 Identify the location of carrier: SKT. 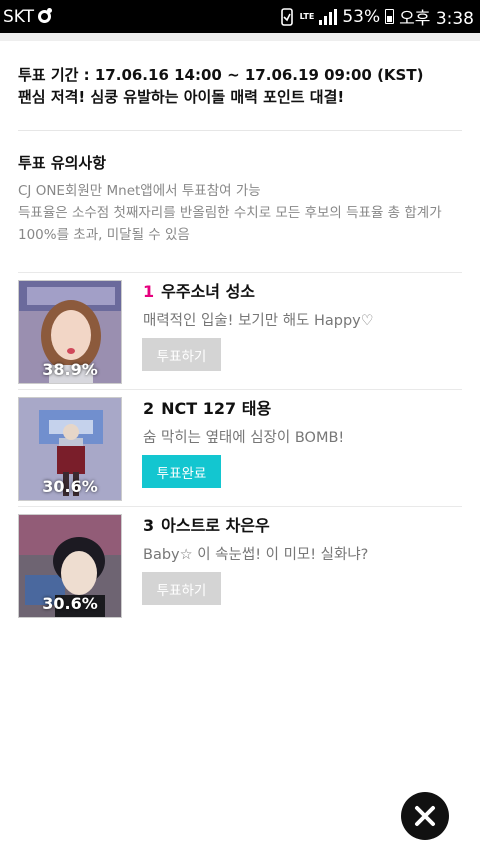
(28, 16).